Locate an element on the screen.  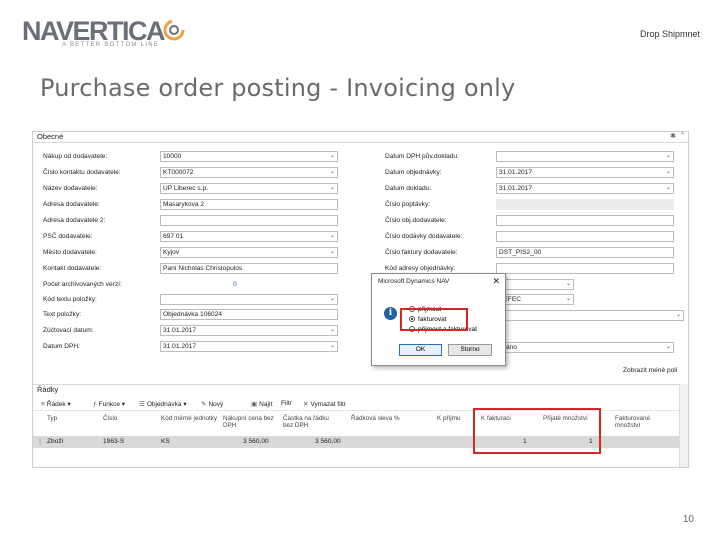
show-fewer-fields-link: Zobrazit méně polí is located at coordinates (650, 370).